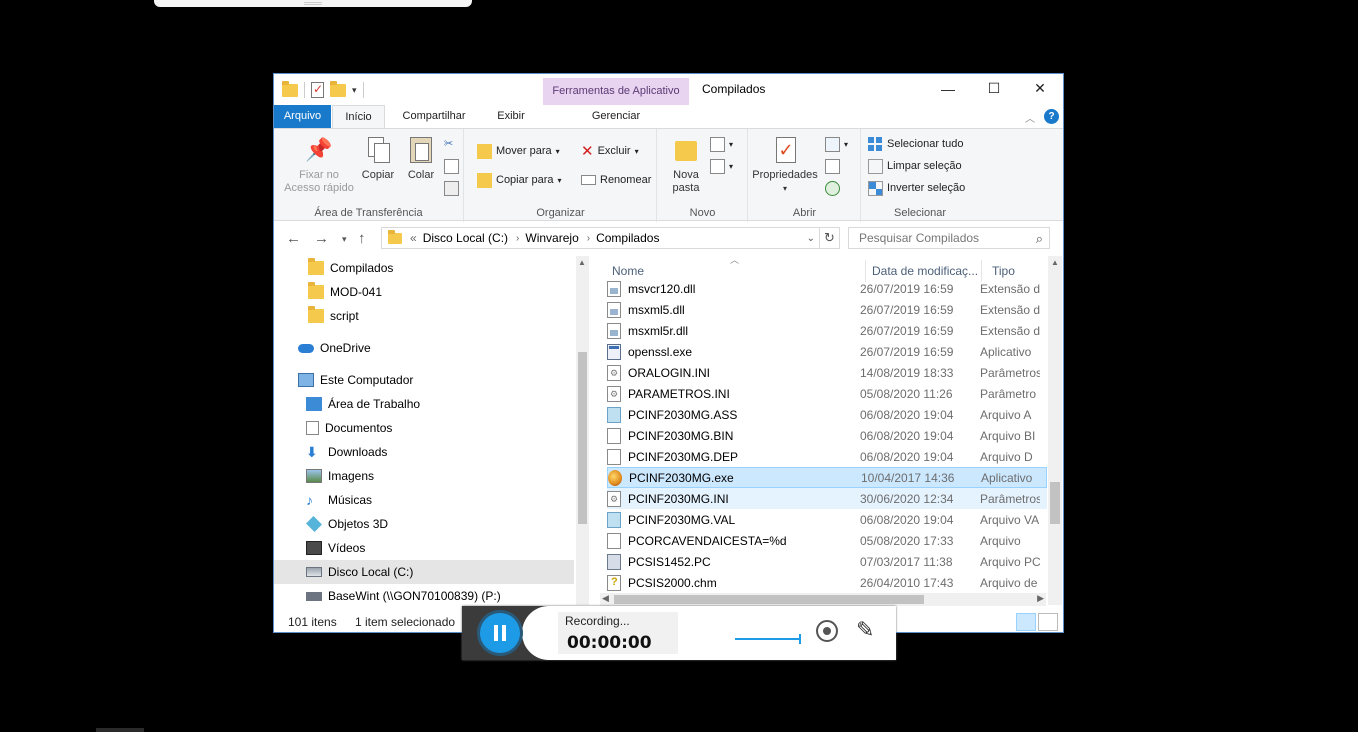  What do you see at coordinates (338, 88) in the screenshot?
I see `new-folder-icon` at bounding box center [338, 88].